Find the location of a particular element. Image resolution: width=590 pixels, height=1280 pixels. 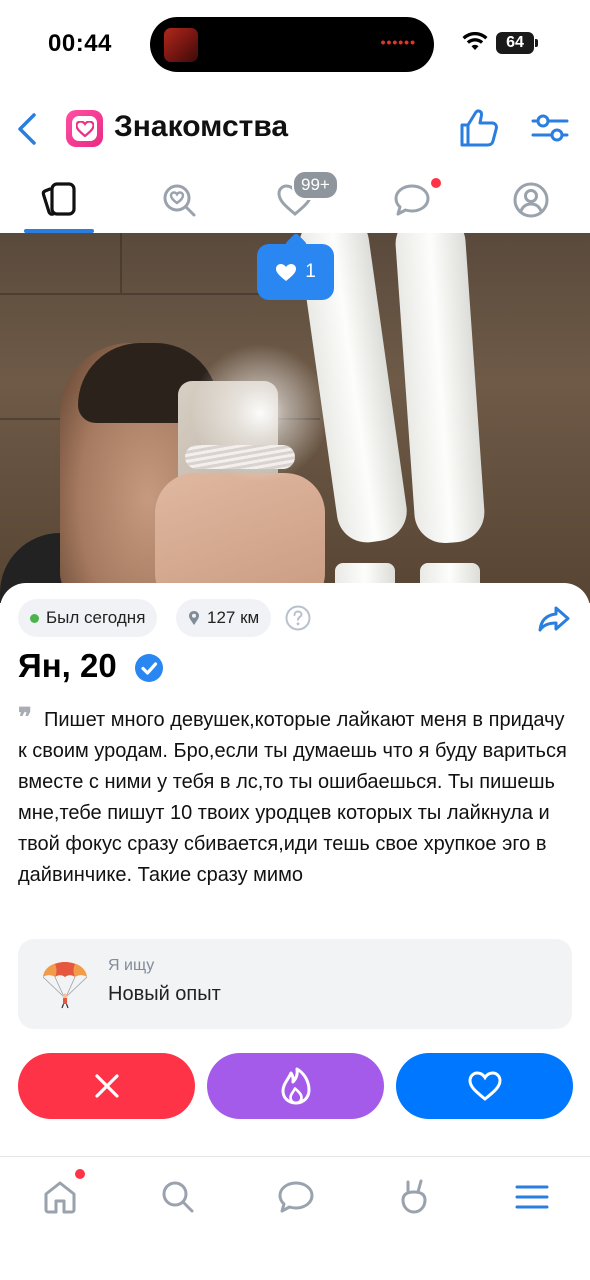

status-bar: 00:44 •••••• 64 is located at coordinates (295, 45).